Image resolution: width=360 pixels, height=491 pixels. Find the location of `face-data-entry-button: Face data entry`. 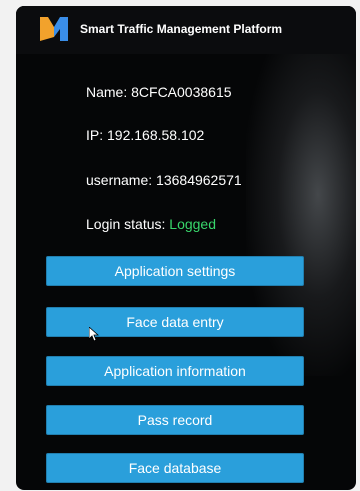

face-data-entry-button: Face data entry is located at coordinates (175, 322).